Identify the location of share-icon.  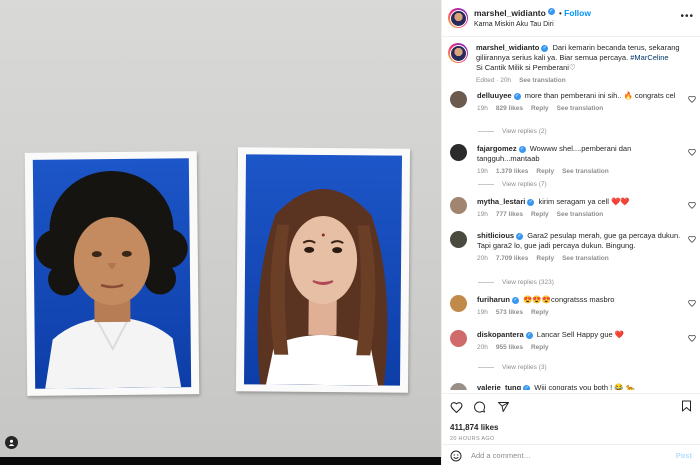
(503, 407).